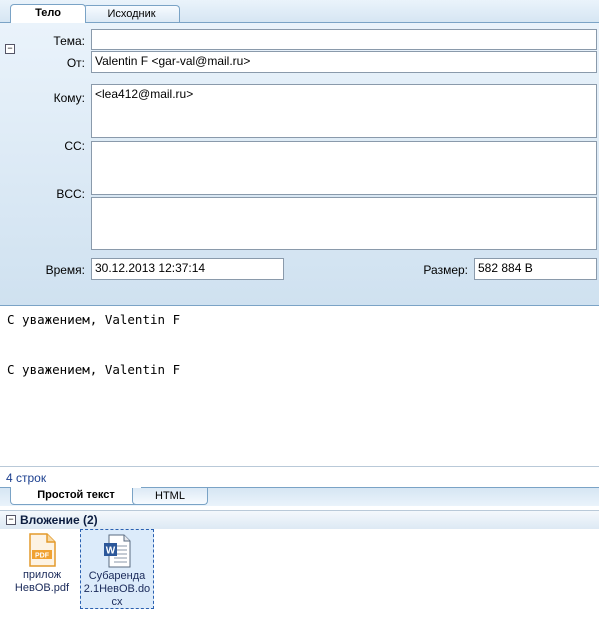 This screenshot has height=619, width=599. Describe the element at coordinates (11, 520) in the screenshot. I see `collapse-attachments-icon: −` at that location.